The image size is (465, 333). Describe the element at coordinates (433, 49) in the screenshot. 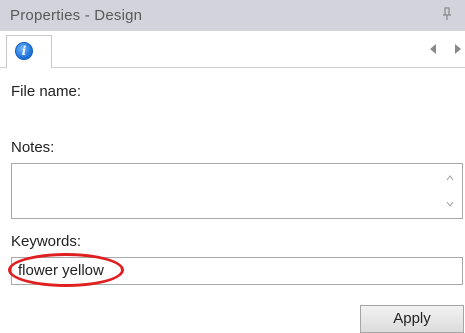

I see `scroll-left-icon` at that location.